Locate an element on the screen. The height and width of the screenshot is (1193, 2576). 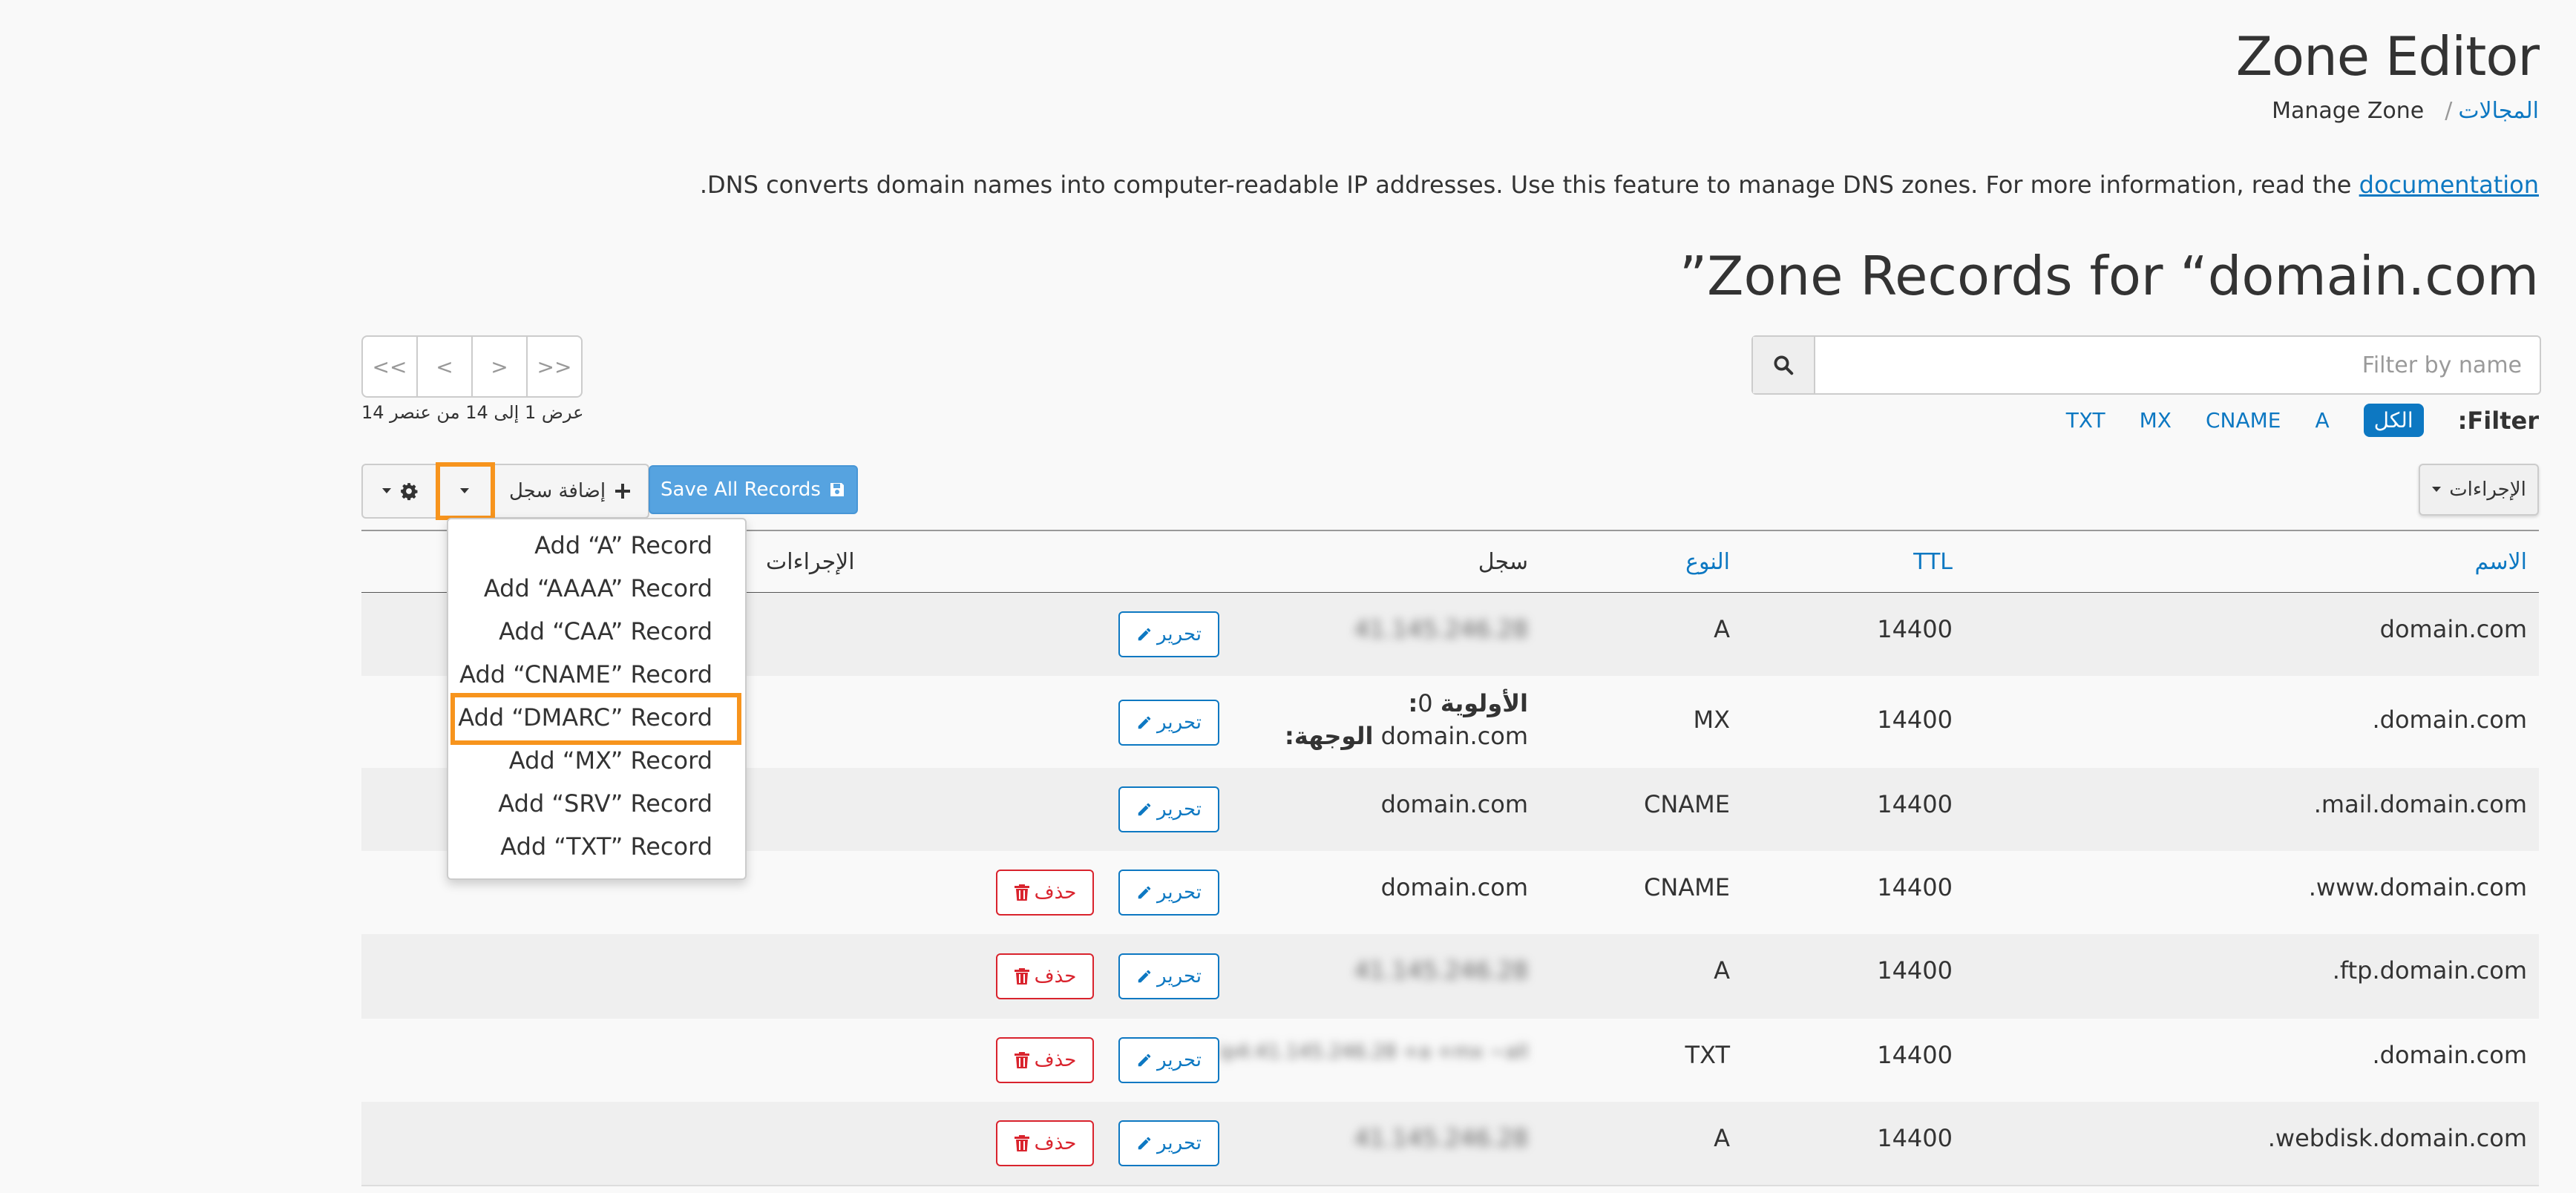
filter-label: :Filter is located at coordinates (2498, 420).